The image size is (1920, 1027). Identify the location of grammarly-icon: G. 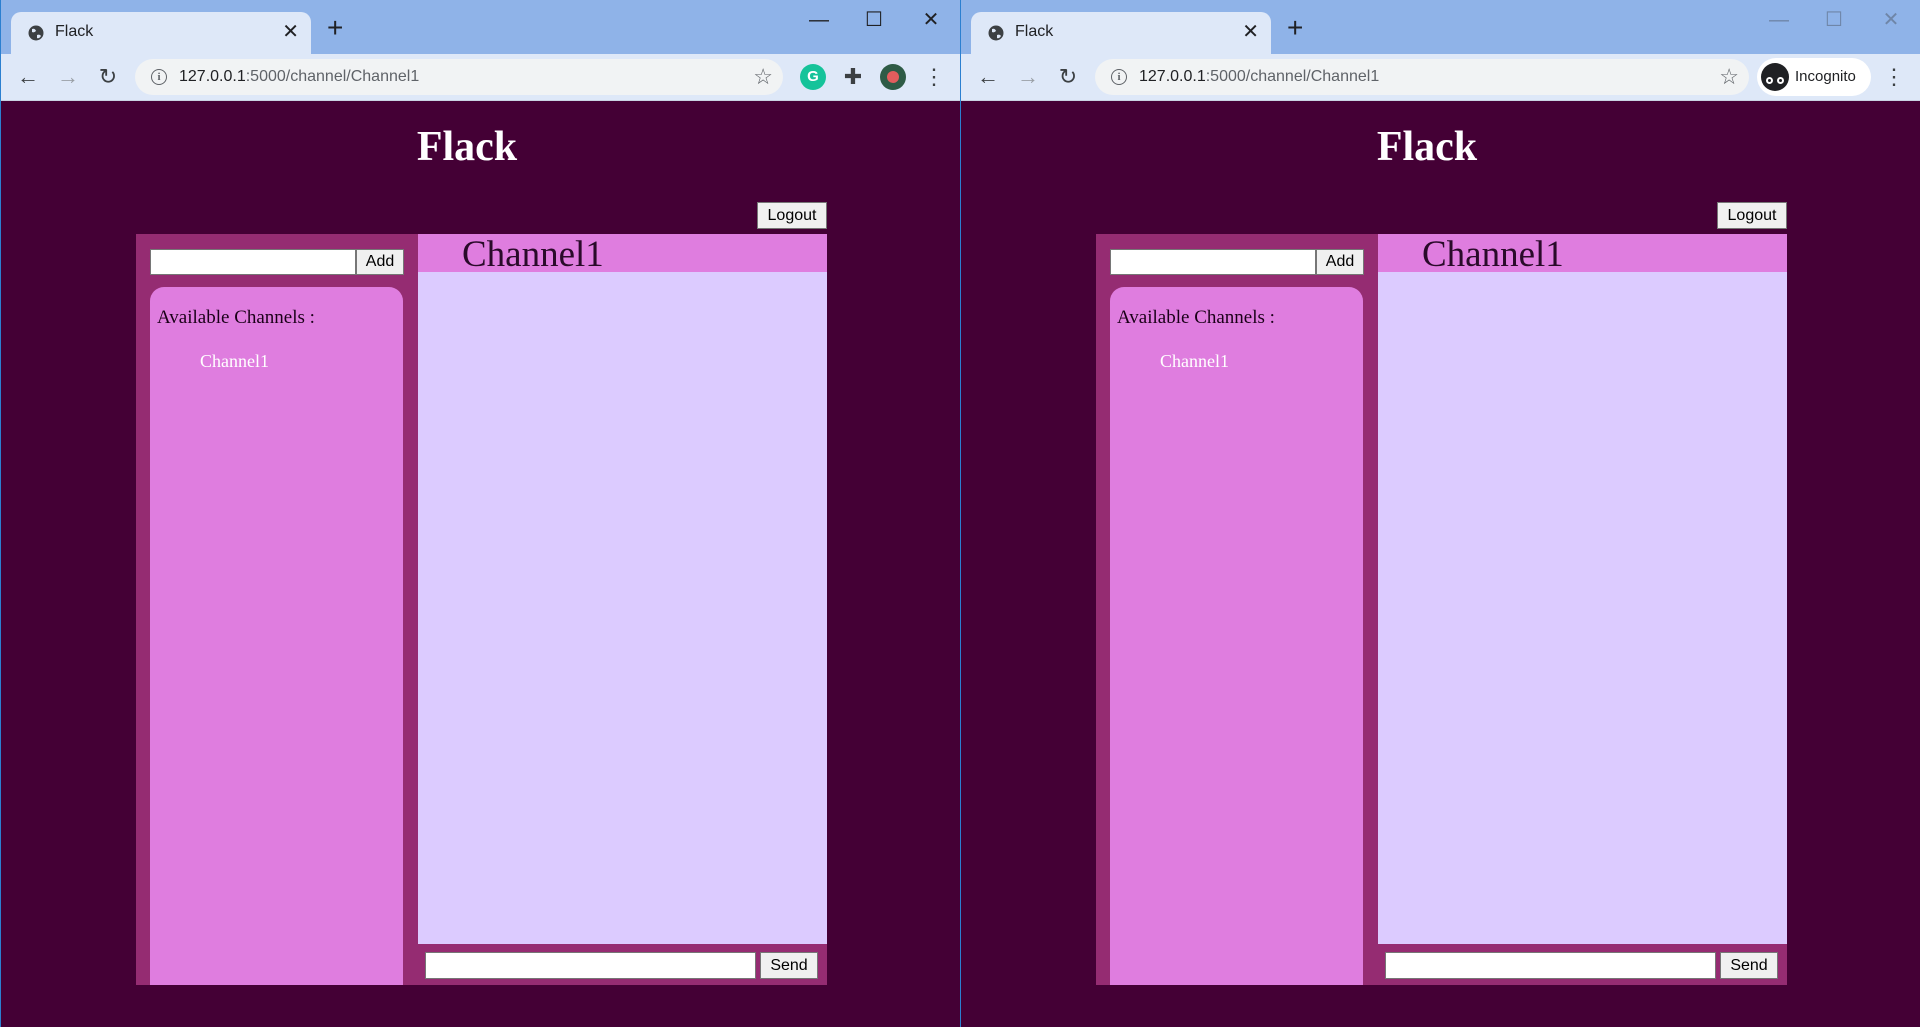
(813, 77).